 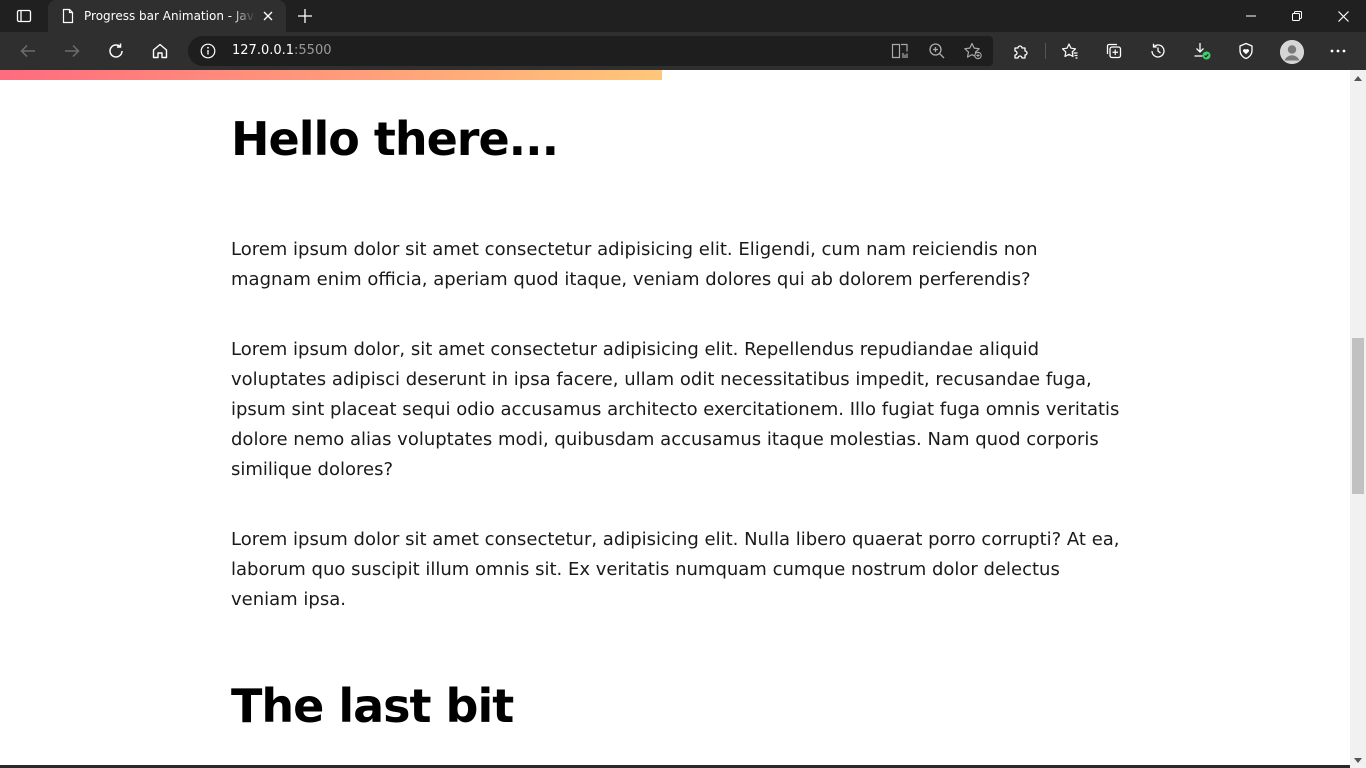 I want to click on address-bar: 127.0.0.1:5500, so click(x=590, y=51).